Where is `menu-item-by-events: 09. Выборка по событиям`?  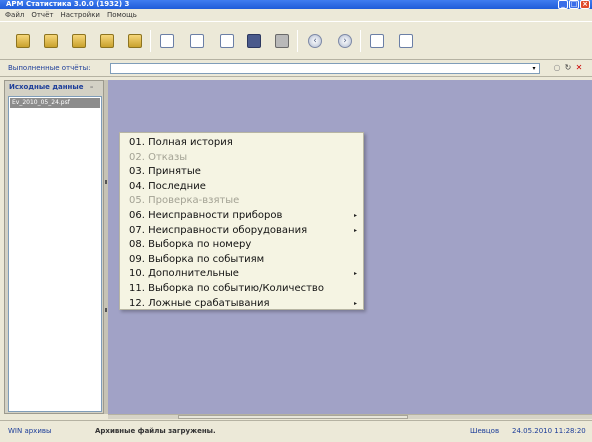
menu-item-by-events: 09. Выборка по событиям is located at coordinates (241, 260).